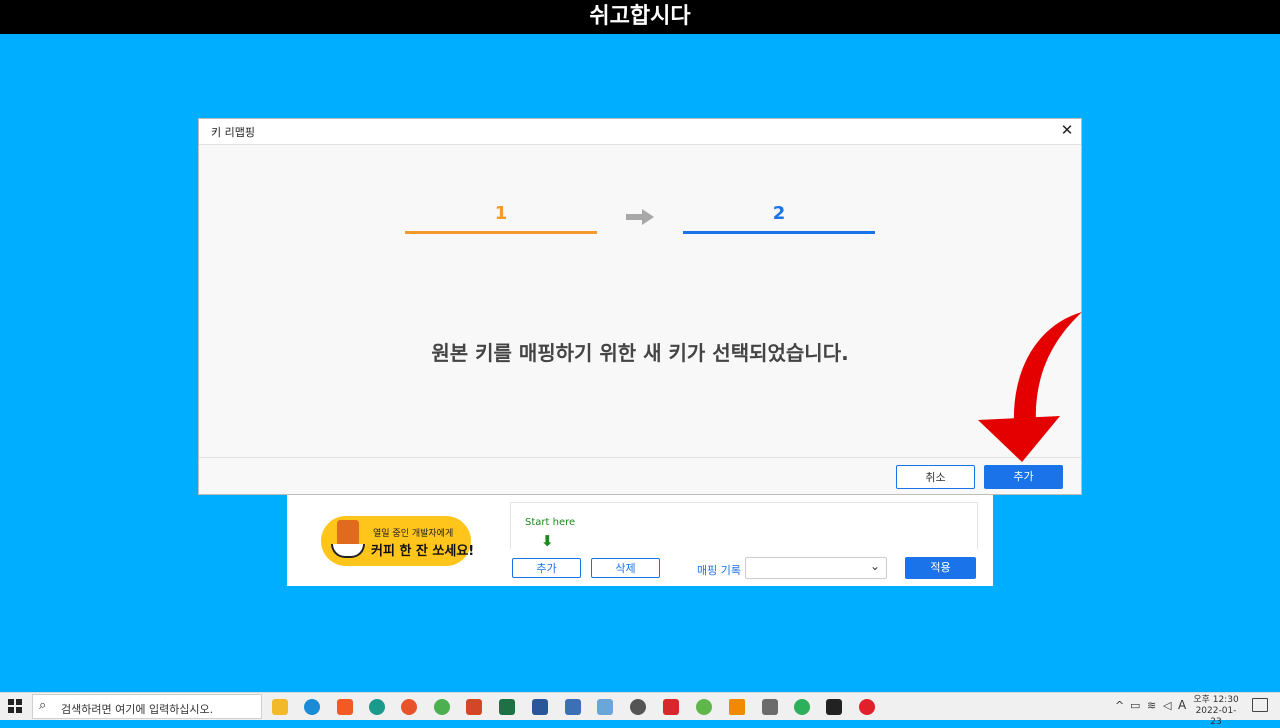 This screenshot has width=1280, height=728. I want to click on app-icon, so click(377, 707).